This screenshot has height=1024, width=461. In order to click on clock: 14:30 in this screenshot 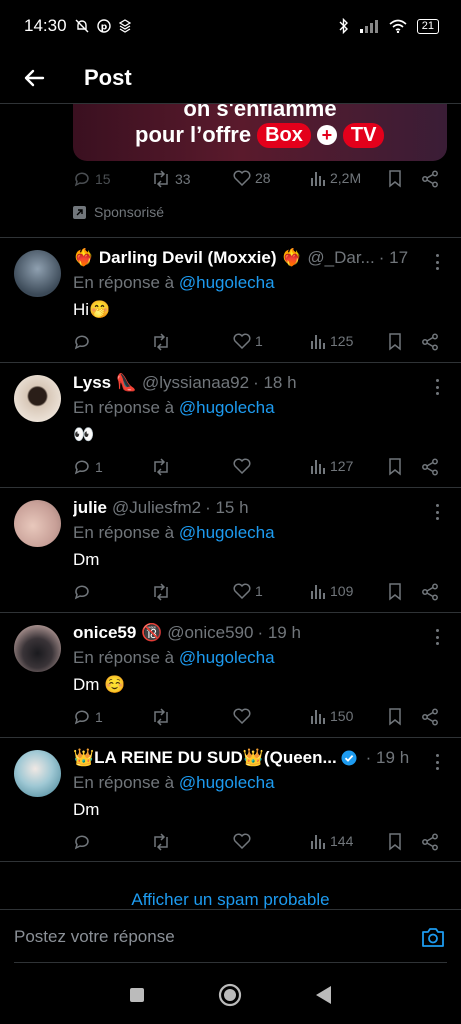, I will do `click(45, 25)`.